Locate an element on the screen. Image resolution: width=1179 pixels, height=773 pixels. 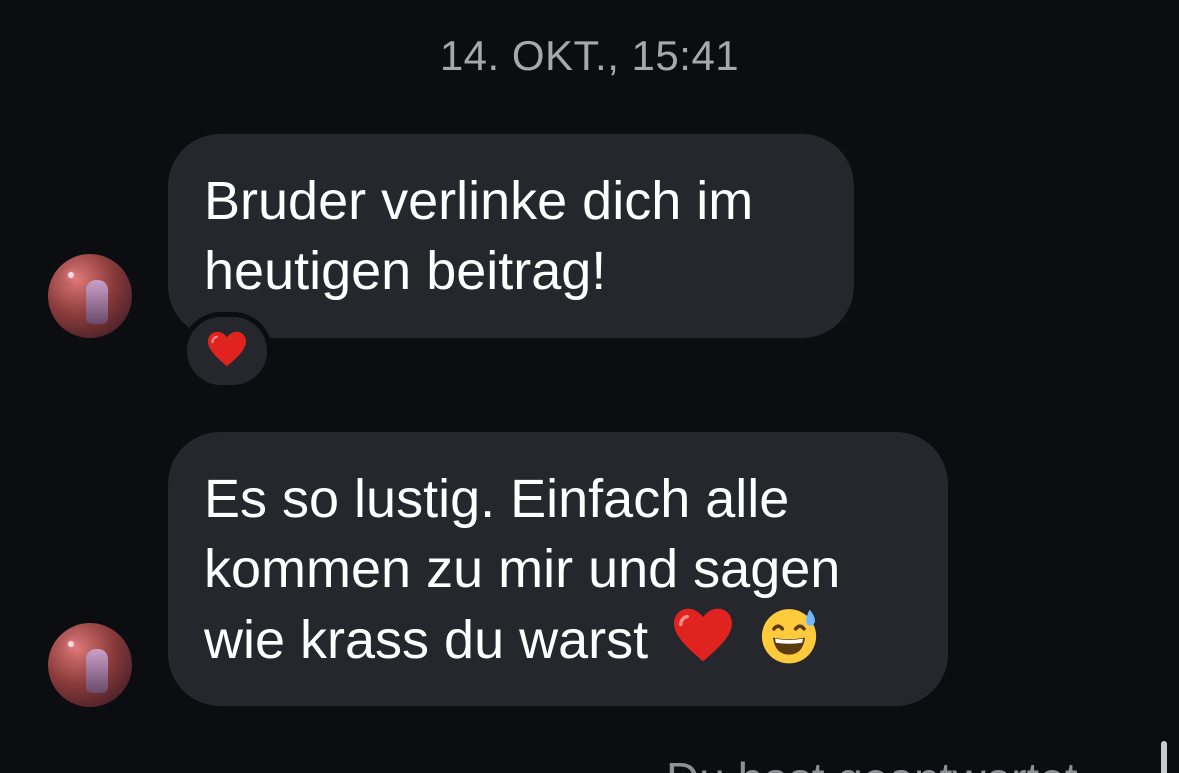
message-text-line-with-emoji: wie krass du warst is located at coordinates (558, 643).